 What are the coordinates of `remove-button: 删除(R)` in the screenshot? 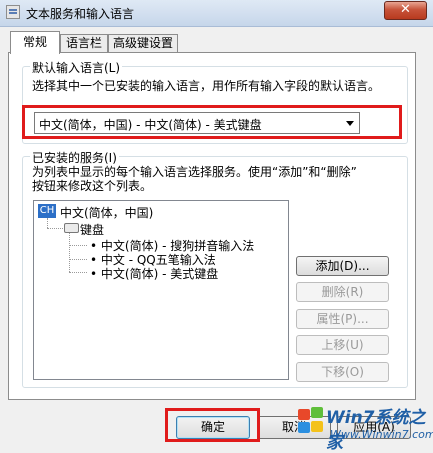 It's located at (342, 292).